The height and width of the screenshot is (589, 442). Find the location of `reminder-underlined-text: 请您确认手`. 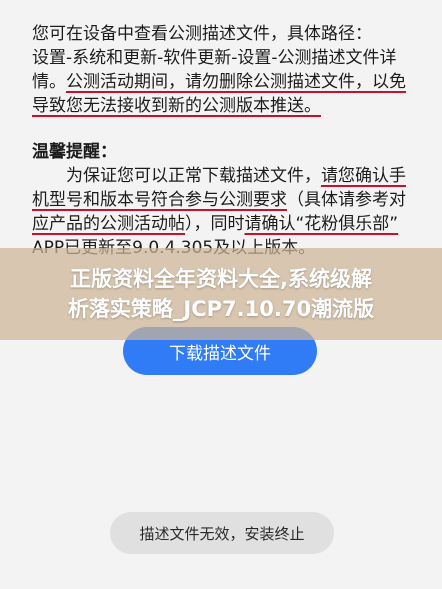

reminder-underlined-text: 请您确认手 is located at coordinates (363, 176).